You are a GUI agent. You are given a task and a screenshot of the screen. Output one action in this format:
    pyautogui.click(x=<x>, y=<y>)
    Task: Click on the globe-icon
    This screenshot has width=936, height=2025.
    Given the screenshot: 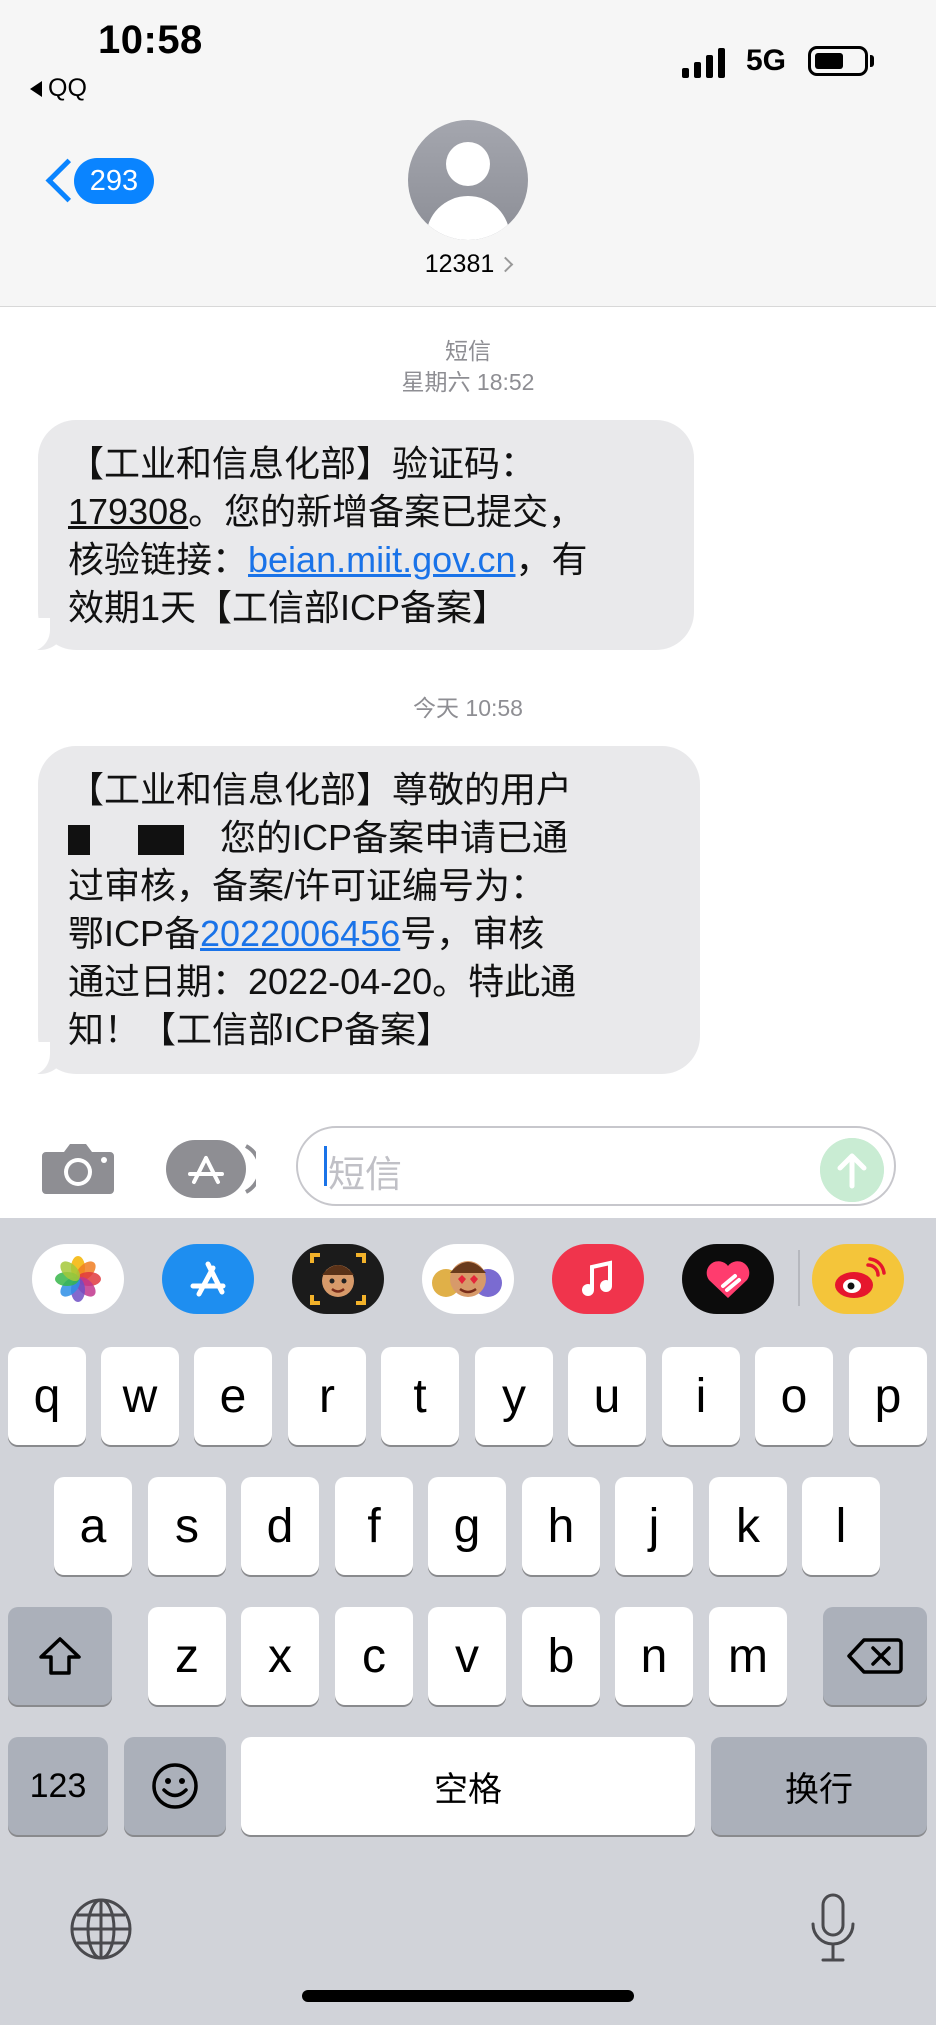 What is the action you would take?
    pyautogui.click(x=101, y=1929)
    